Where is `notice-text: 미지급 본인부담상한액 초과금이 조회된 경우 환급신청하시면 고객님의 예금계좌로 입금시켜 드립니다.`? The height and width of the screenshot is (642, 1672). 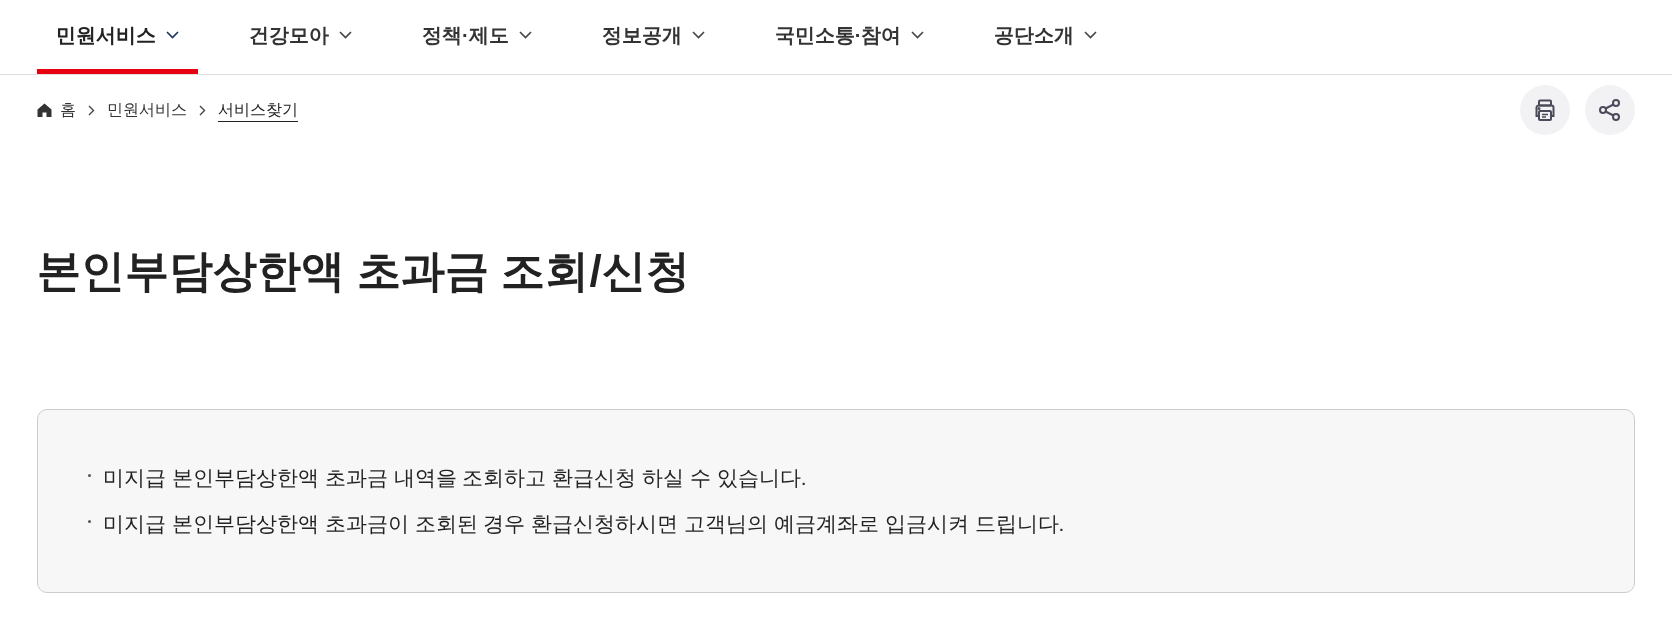
notice-text: 미지급 본인부담상한액 초과금이 조회된 경우 환급신청하시면 고객님의 예금계좌로 입금시켜 드립니다. is located at coordinates (584, 524).